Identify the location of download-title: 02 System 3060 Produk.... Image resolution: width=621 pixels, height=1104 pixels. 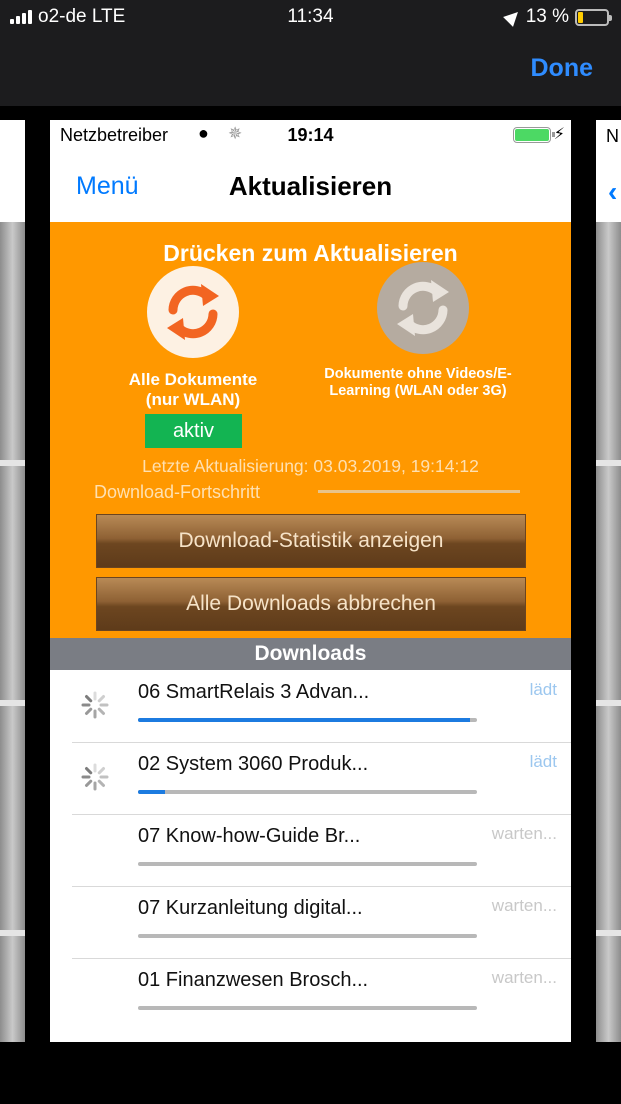
(253, 764).